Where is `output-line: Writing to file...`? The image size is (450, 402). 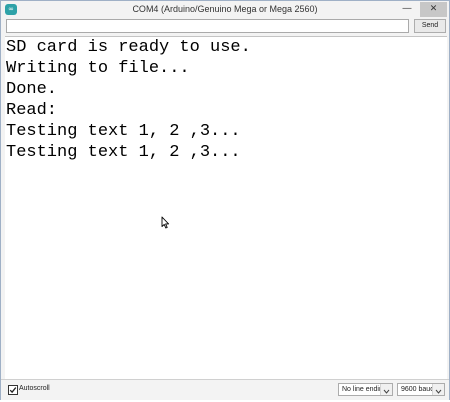 output-line: Writing to file... is located at coordinates (98, 68).